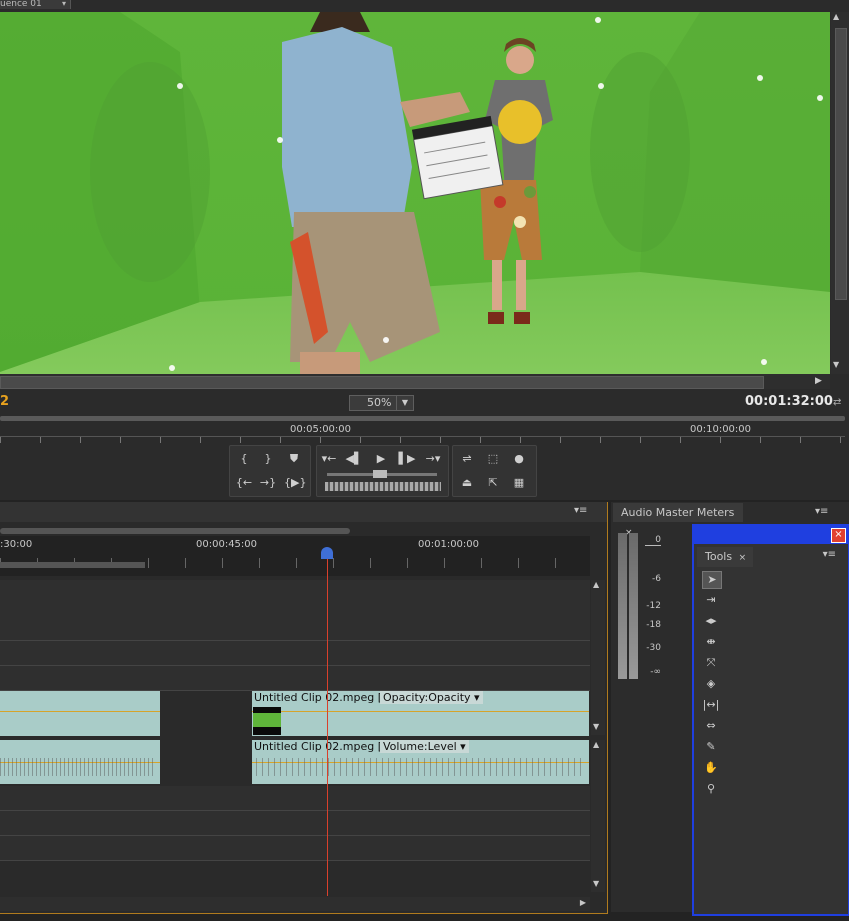 This screenshot has width=849, height=921. I want to click on selection-tool-icon: ➤, so click(712, 580).